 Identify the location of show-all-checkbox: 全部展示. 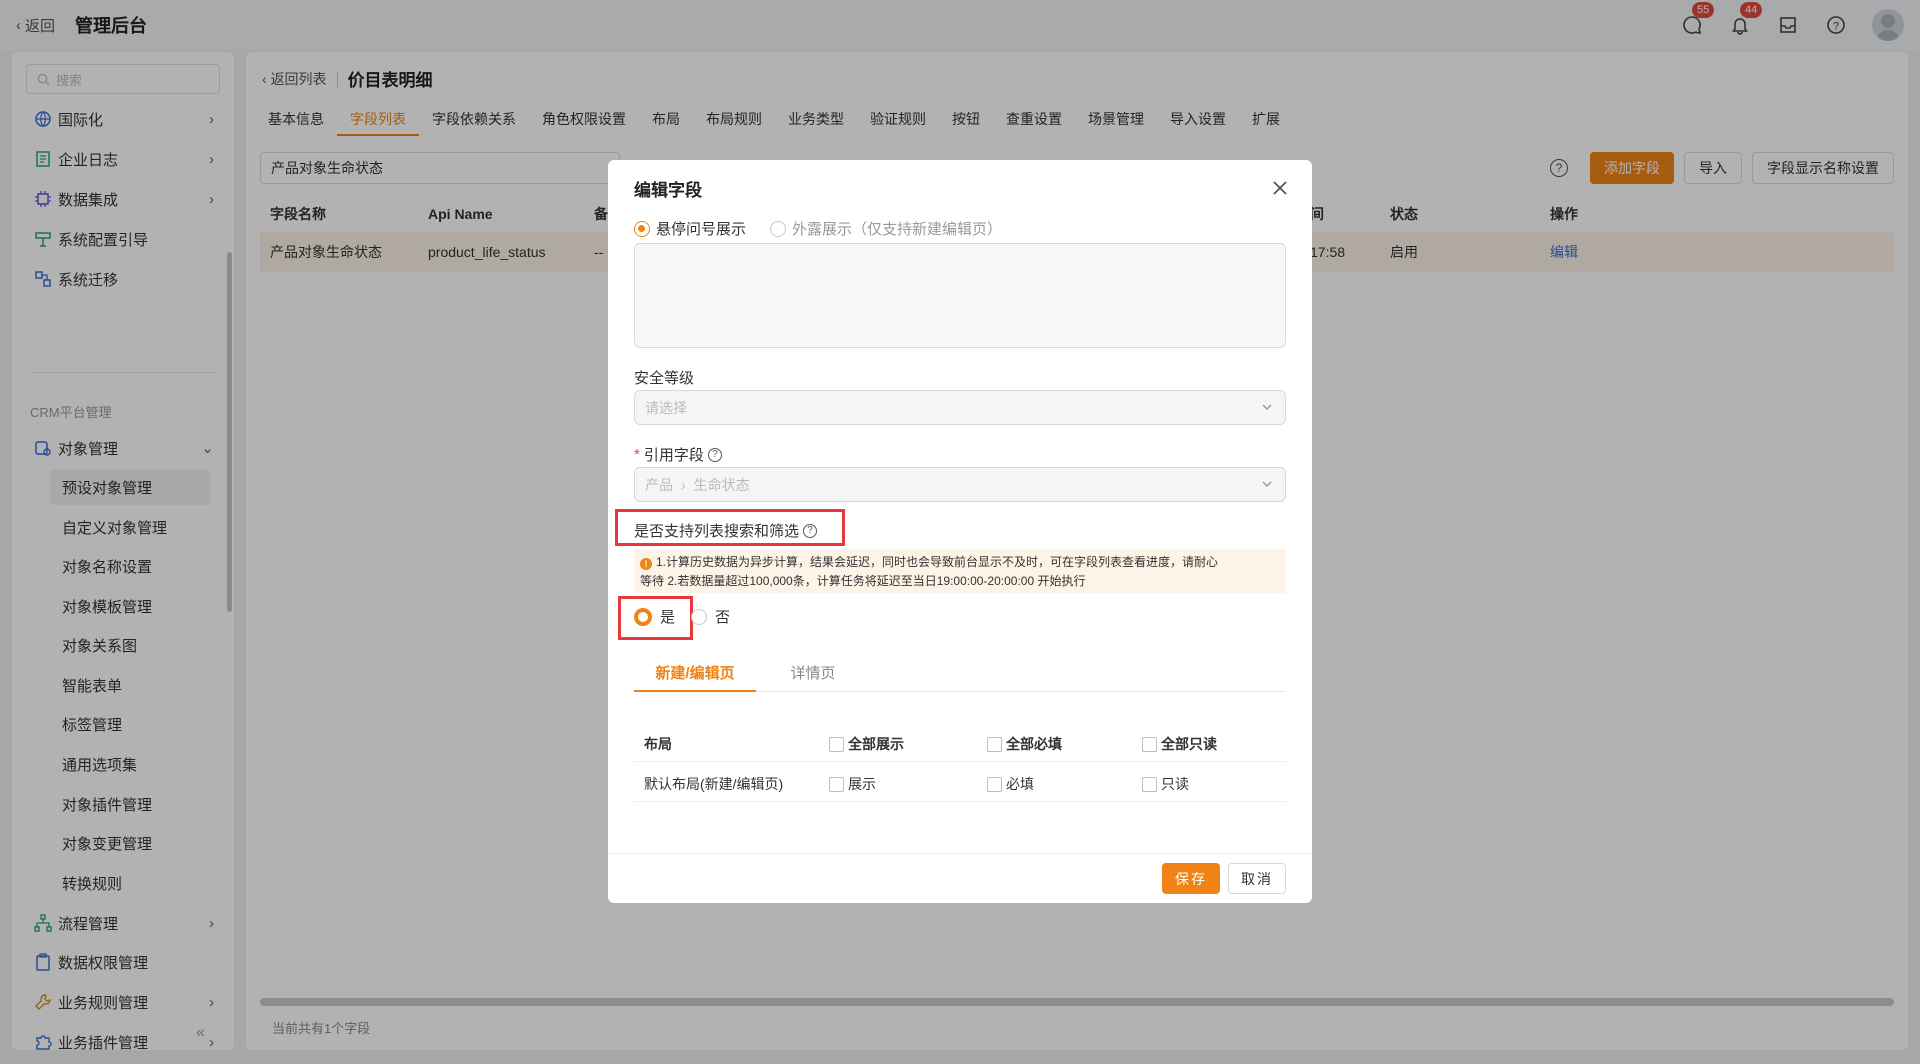
(866, 744).